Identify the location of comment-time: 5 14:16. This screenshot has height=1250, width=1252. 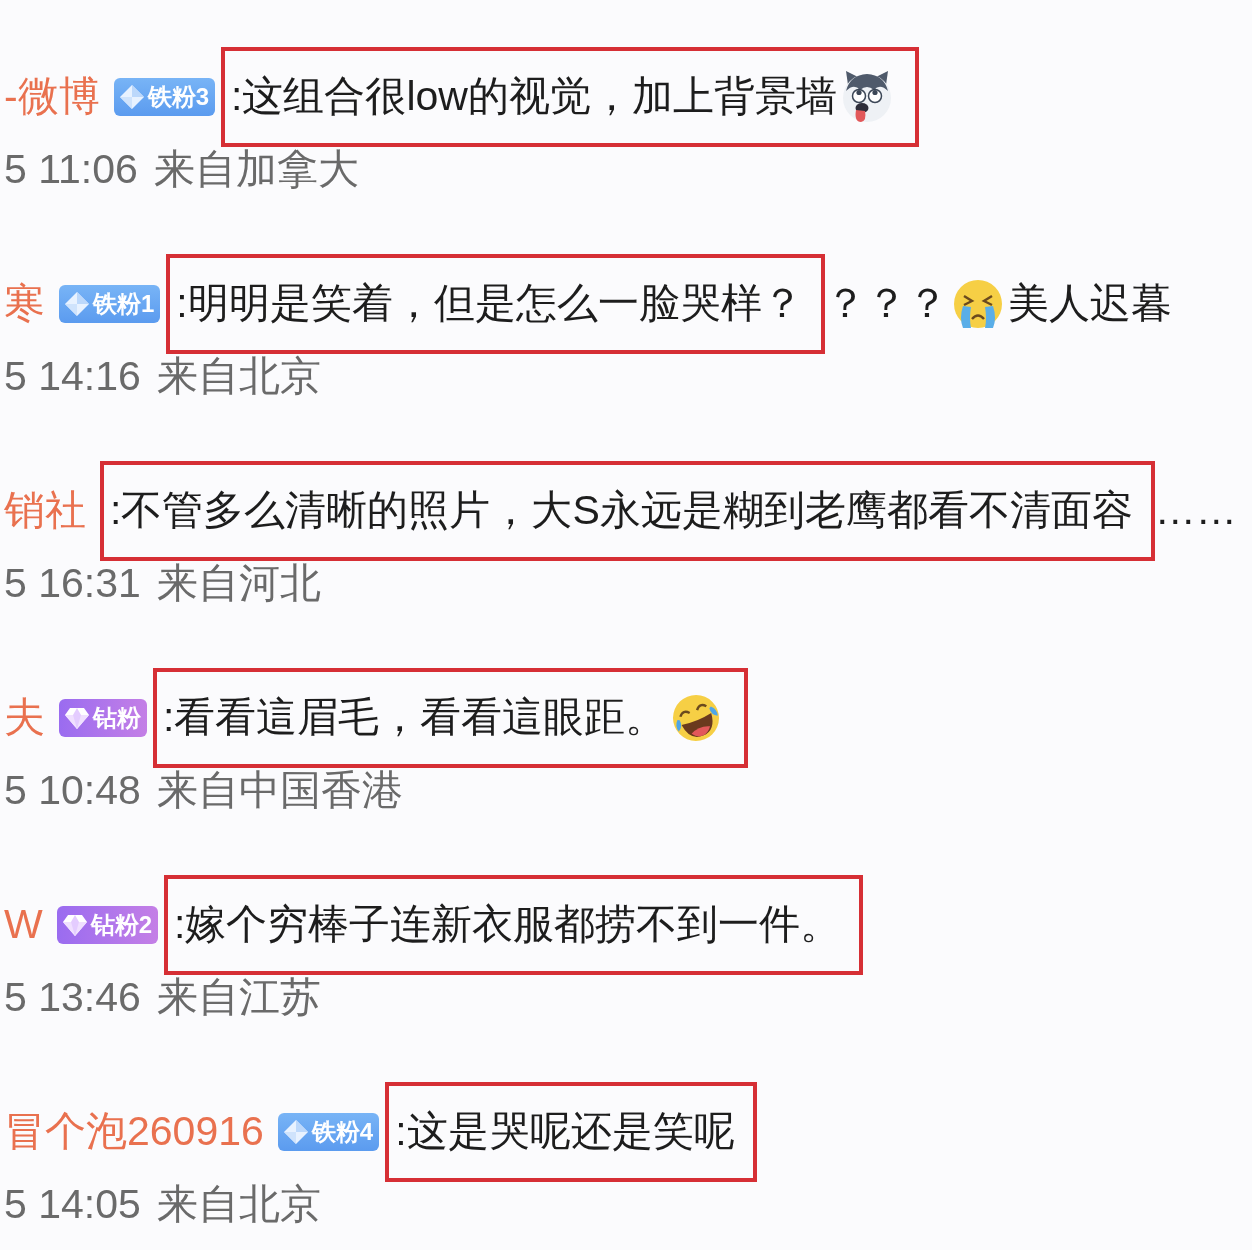
(72, 377).